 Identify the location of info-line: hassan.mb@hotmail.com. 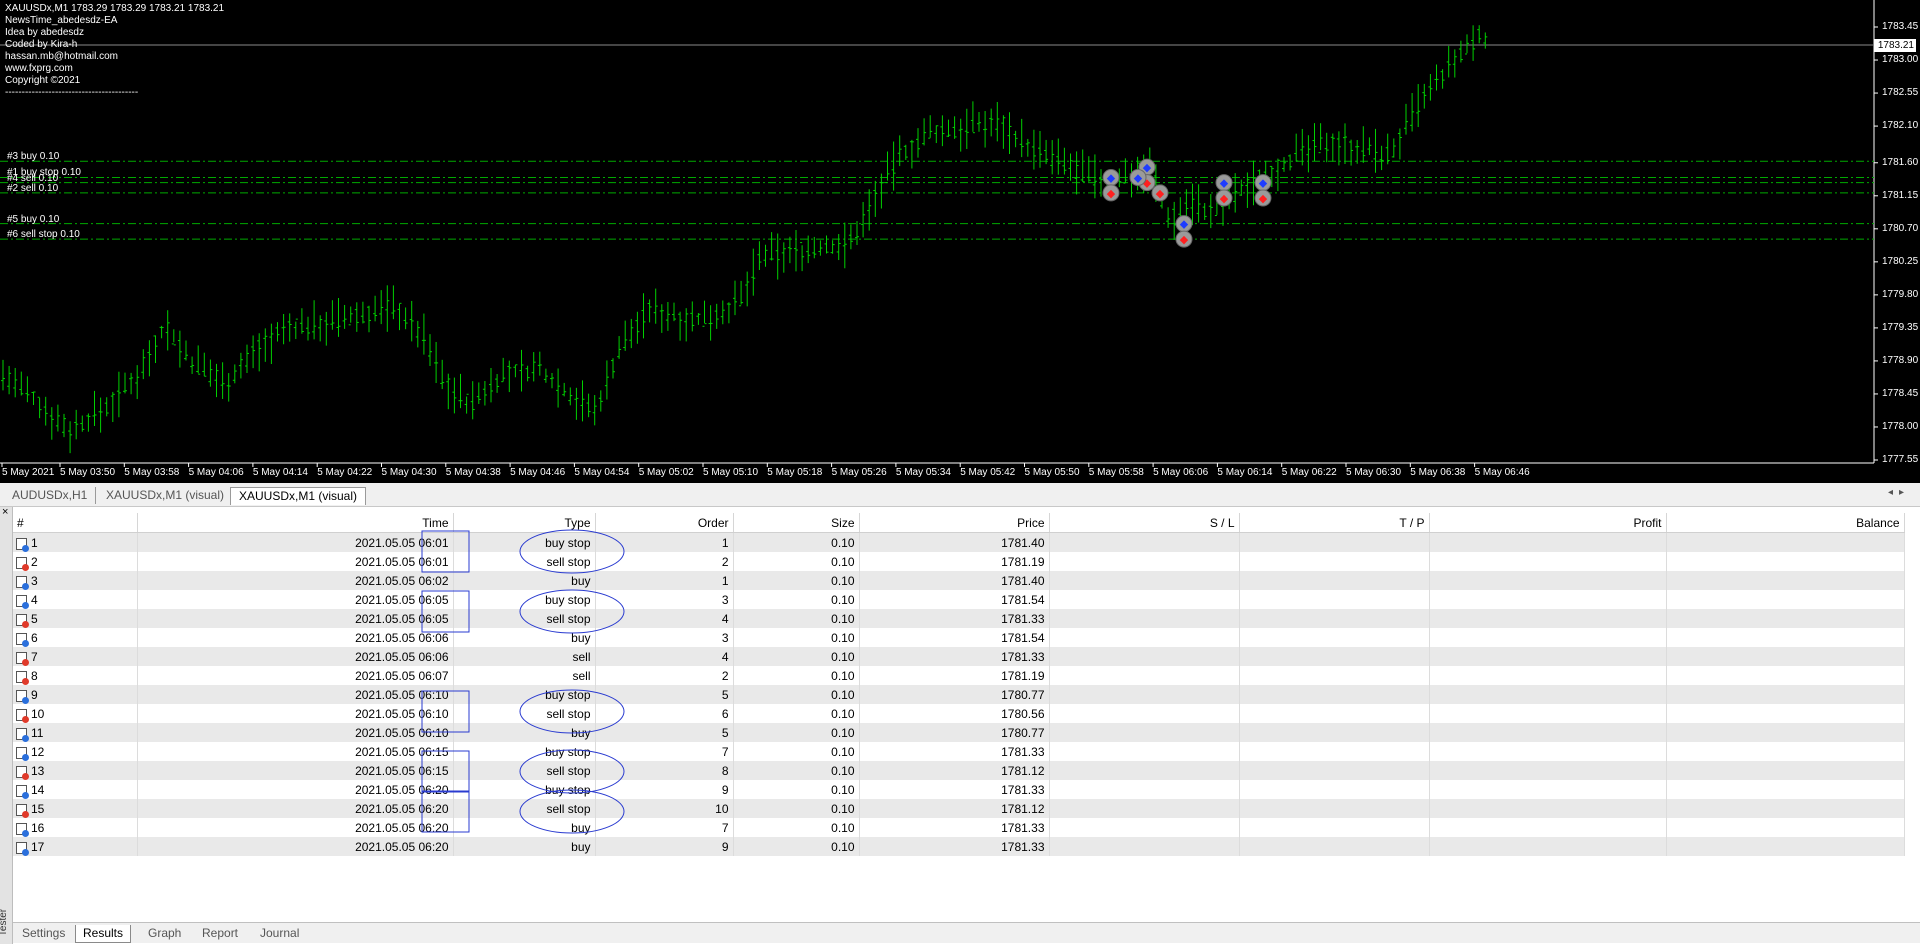
(61, 56).